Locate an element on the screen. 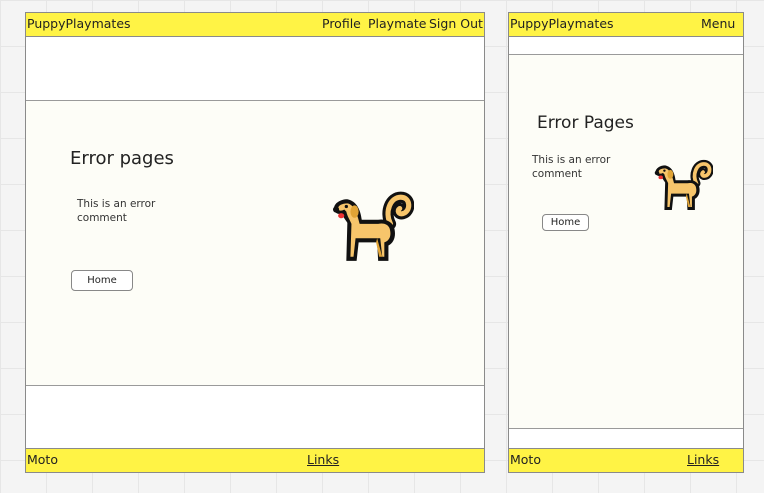 This screenshot has height=493, width=764. page-title: Error Pages is located at coordinates (585, 123).